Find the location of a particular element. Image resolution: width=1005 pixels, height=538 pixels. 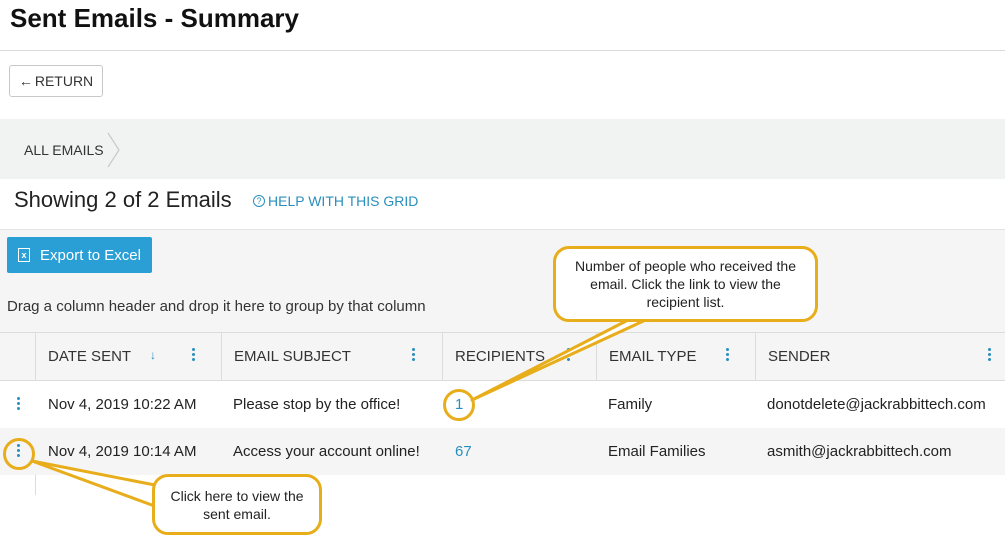

cell-email-subject: Access your account online! is located at coordinates (326, 451).